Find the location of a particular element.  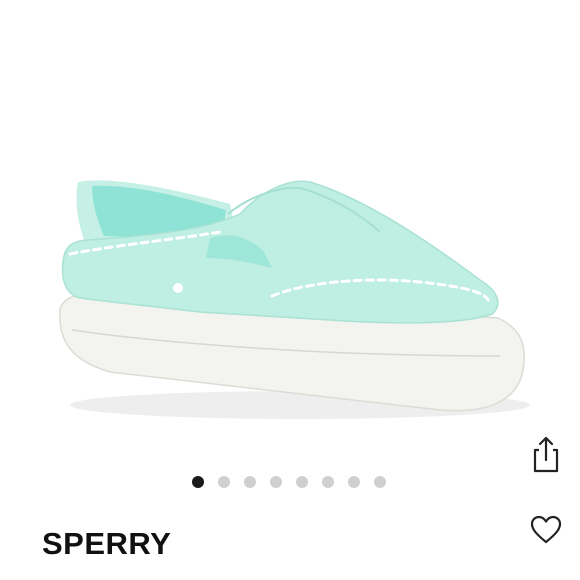

like-button is located at coordinates (546, 530).